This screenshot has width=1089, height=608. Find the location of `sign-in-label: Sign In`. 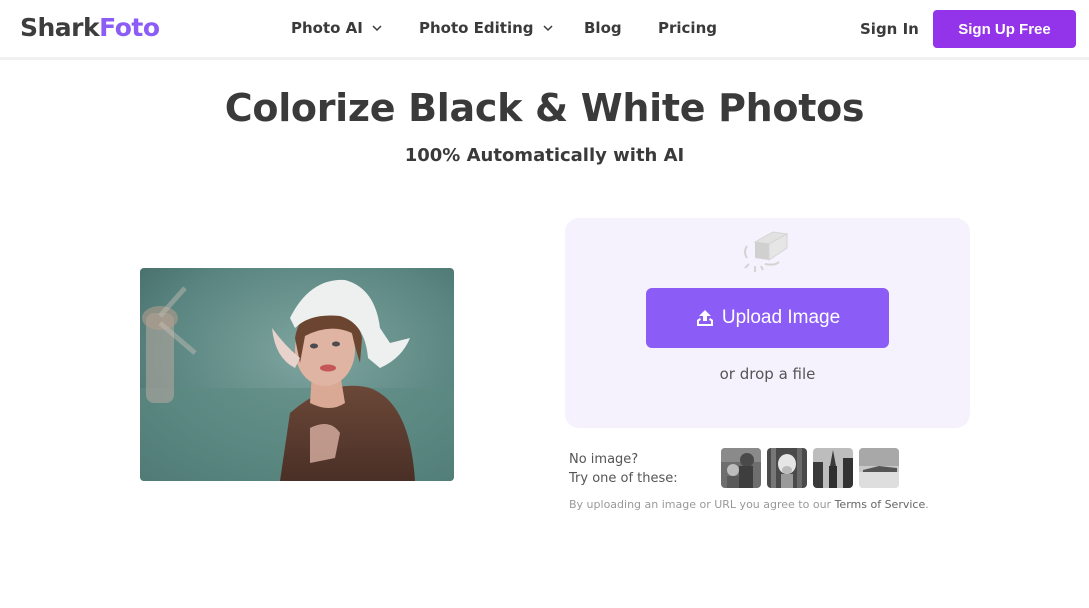

sign-in-label: Sign In is located at coordinates (889, 29).